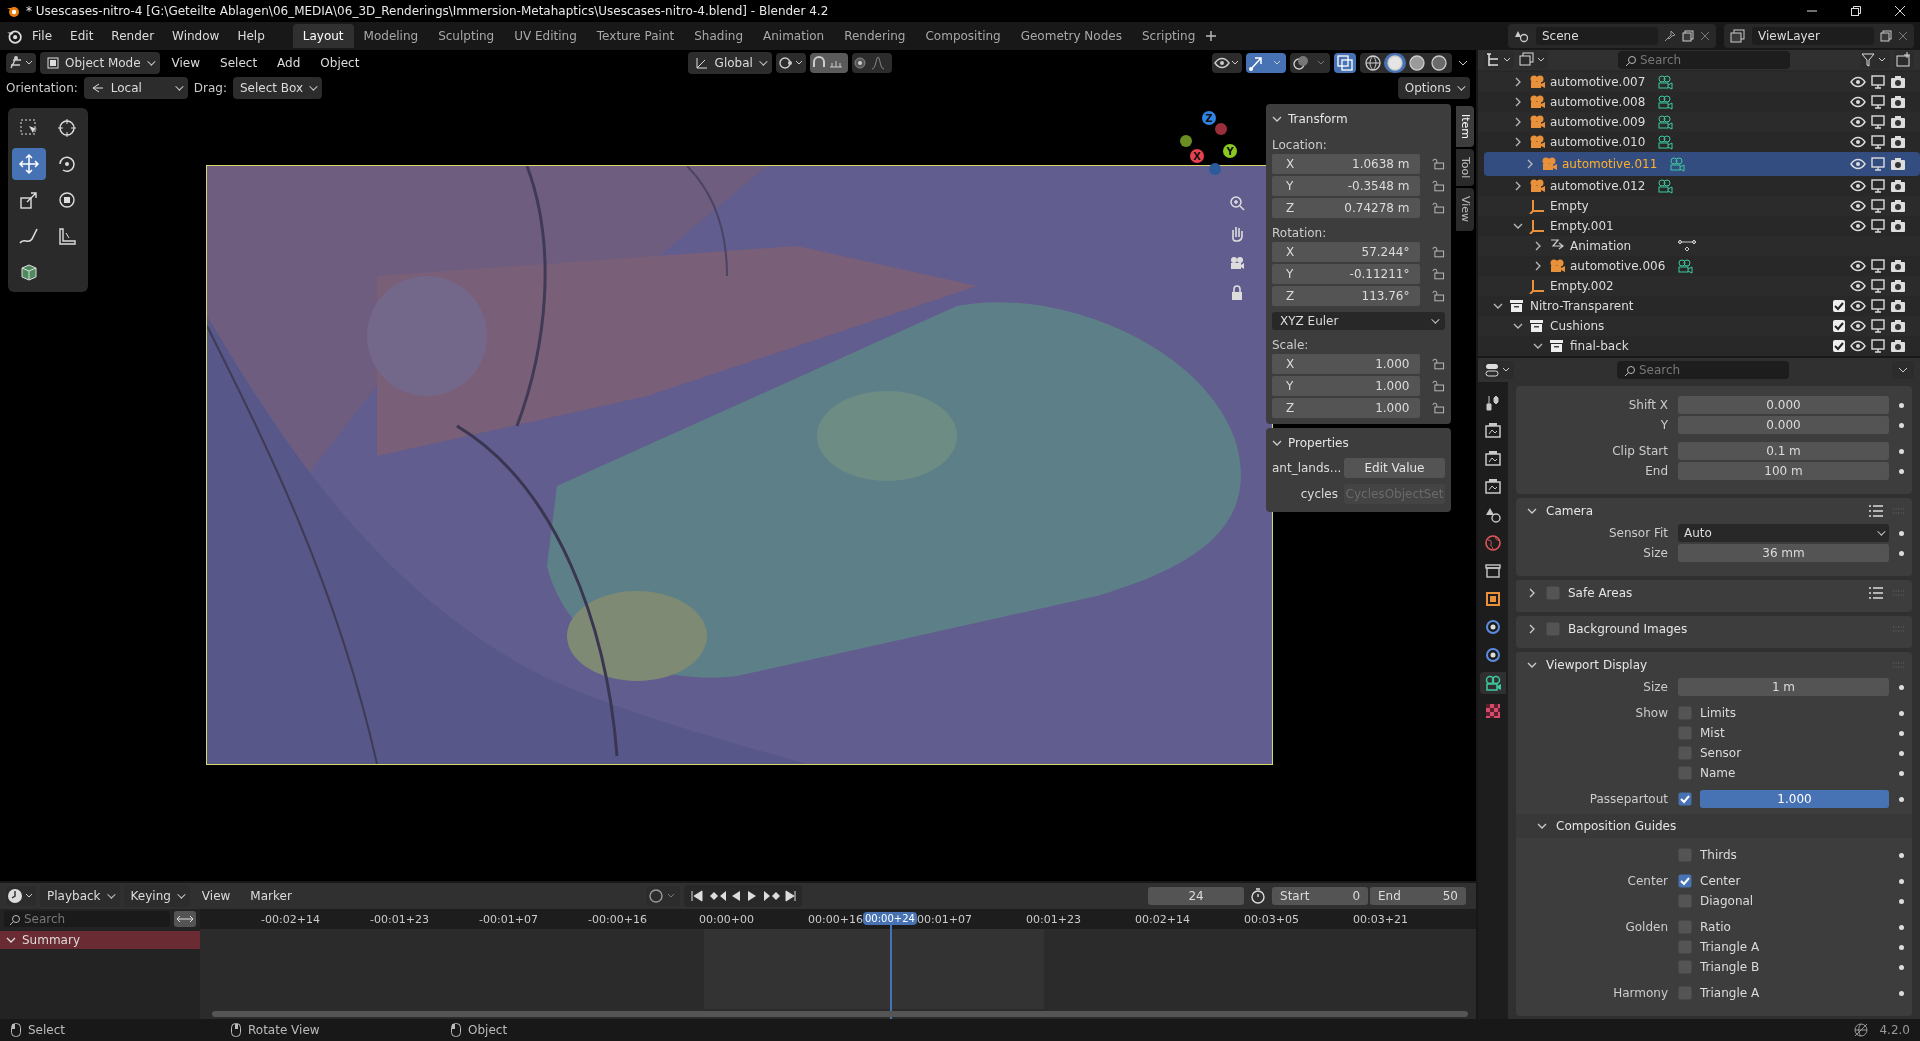  I want to click on copy-icon, so click(1886, 36).